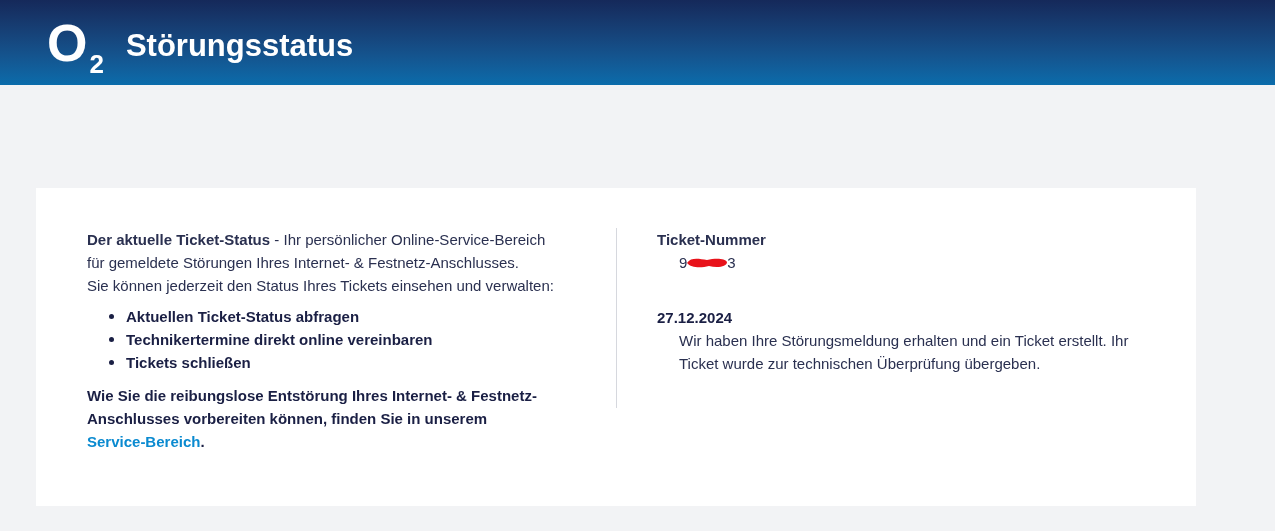 This screenshot has width=1275, height=531. Describe the element at coordinates (683, 263) in the screenshot. I see `ticket-number-start: 9` at that location.